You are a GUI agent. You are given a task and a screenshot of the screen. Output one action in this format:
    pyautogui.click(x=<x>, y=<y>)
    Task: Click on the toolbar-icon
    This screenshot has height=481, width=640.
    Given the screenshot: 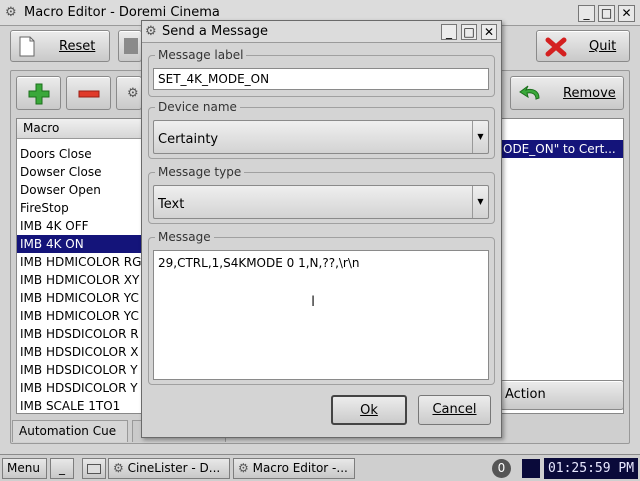 What is the action you would take?
    pyautogui.click(x=131, y=46)
    